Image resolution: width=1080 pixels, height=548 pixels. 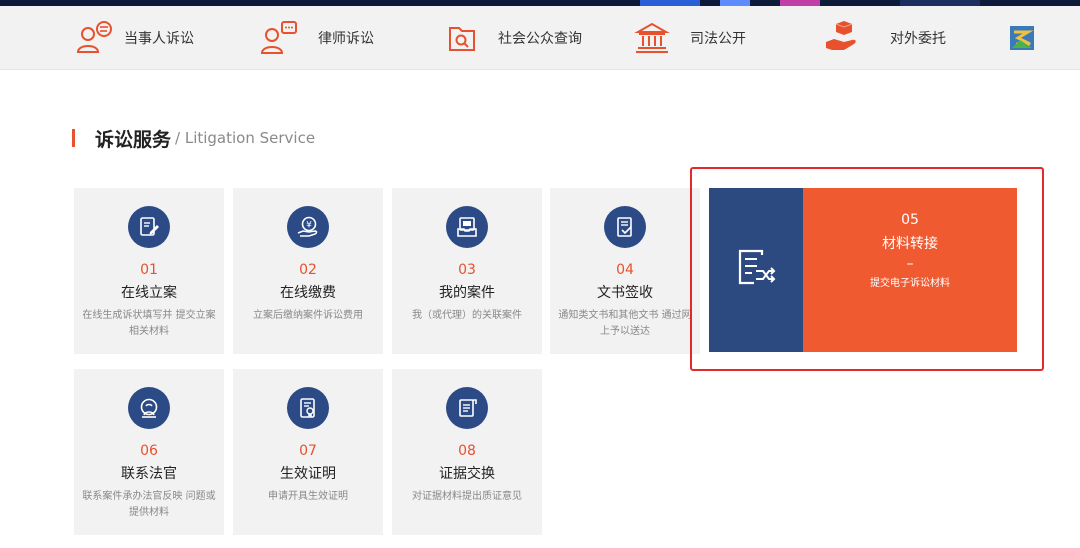 What do you see at coordinates (149, 293) in the screenshot?
I see `card-title: 在线立案` at bounding box center [149, 293].